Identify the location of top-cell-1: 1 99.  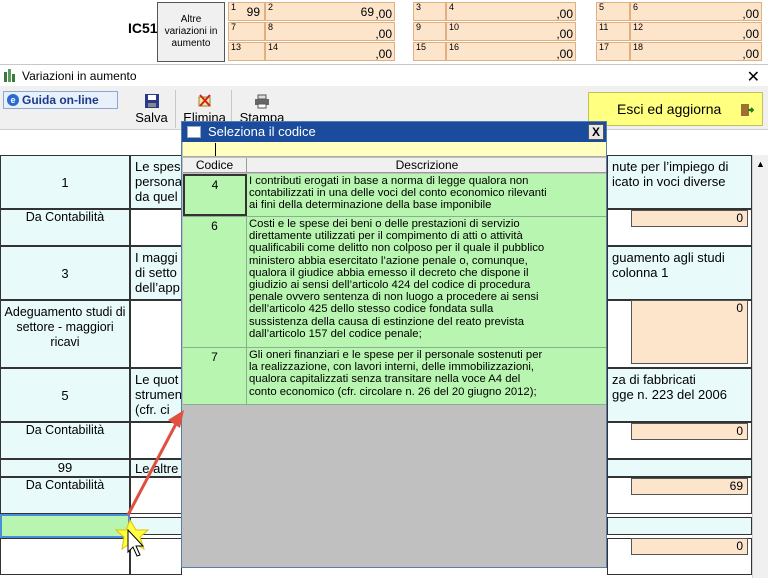
(246, 11).